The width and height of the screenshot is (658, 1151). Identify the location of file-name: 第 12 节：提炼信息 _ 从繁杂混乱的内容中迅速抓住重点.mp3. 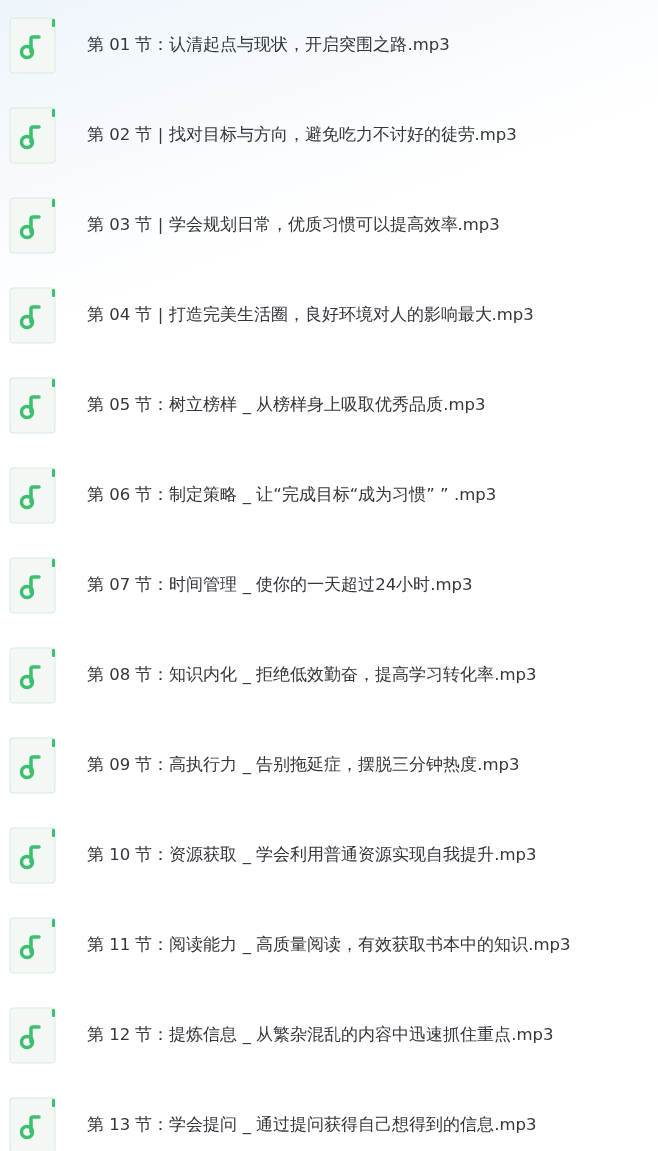
(320, 1035).